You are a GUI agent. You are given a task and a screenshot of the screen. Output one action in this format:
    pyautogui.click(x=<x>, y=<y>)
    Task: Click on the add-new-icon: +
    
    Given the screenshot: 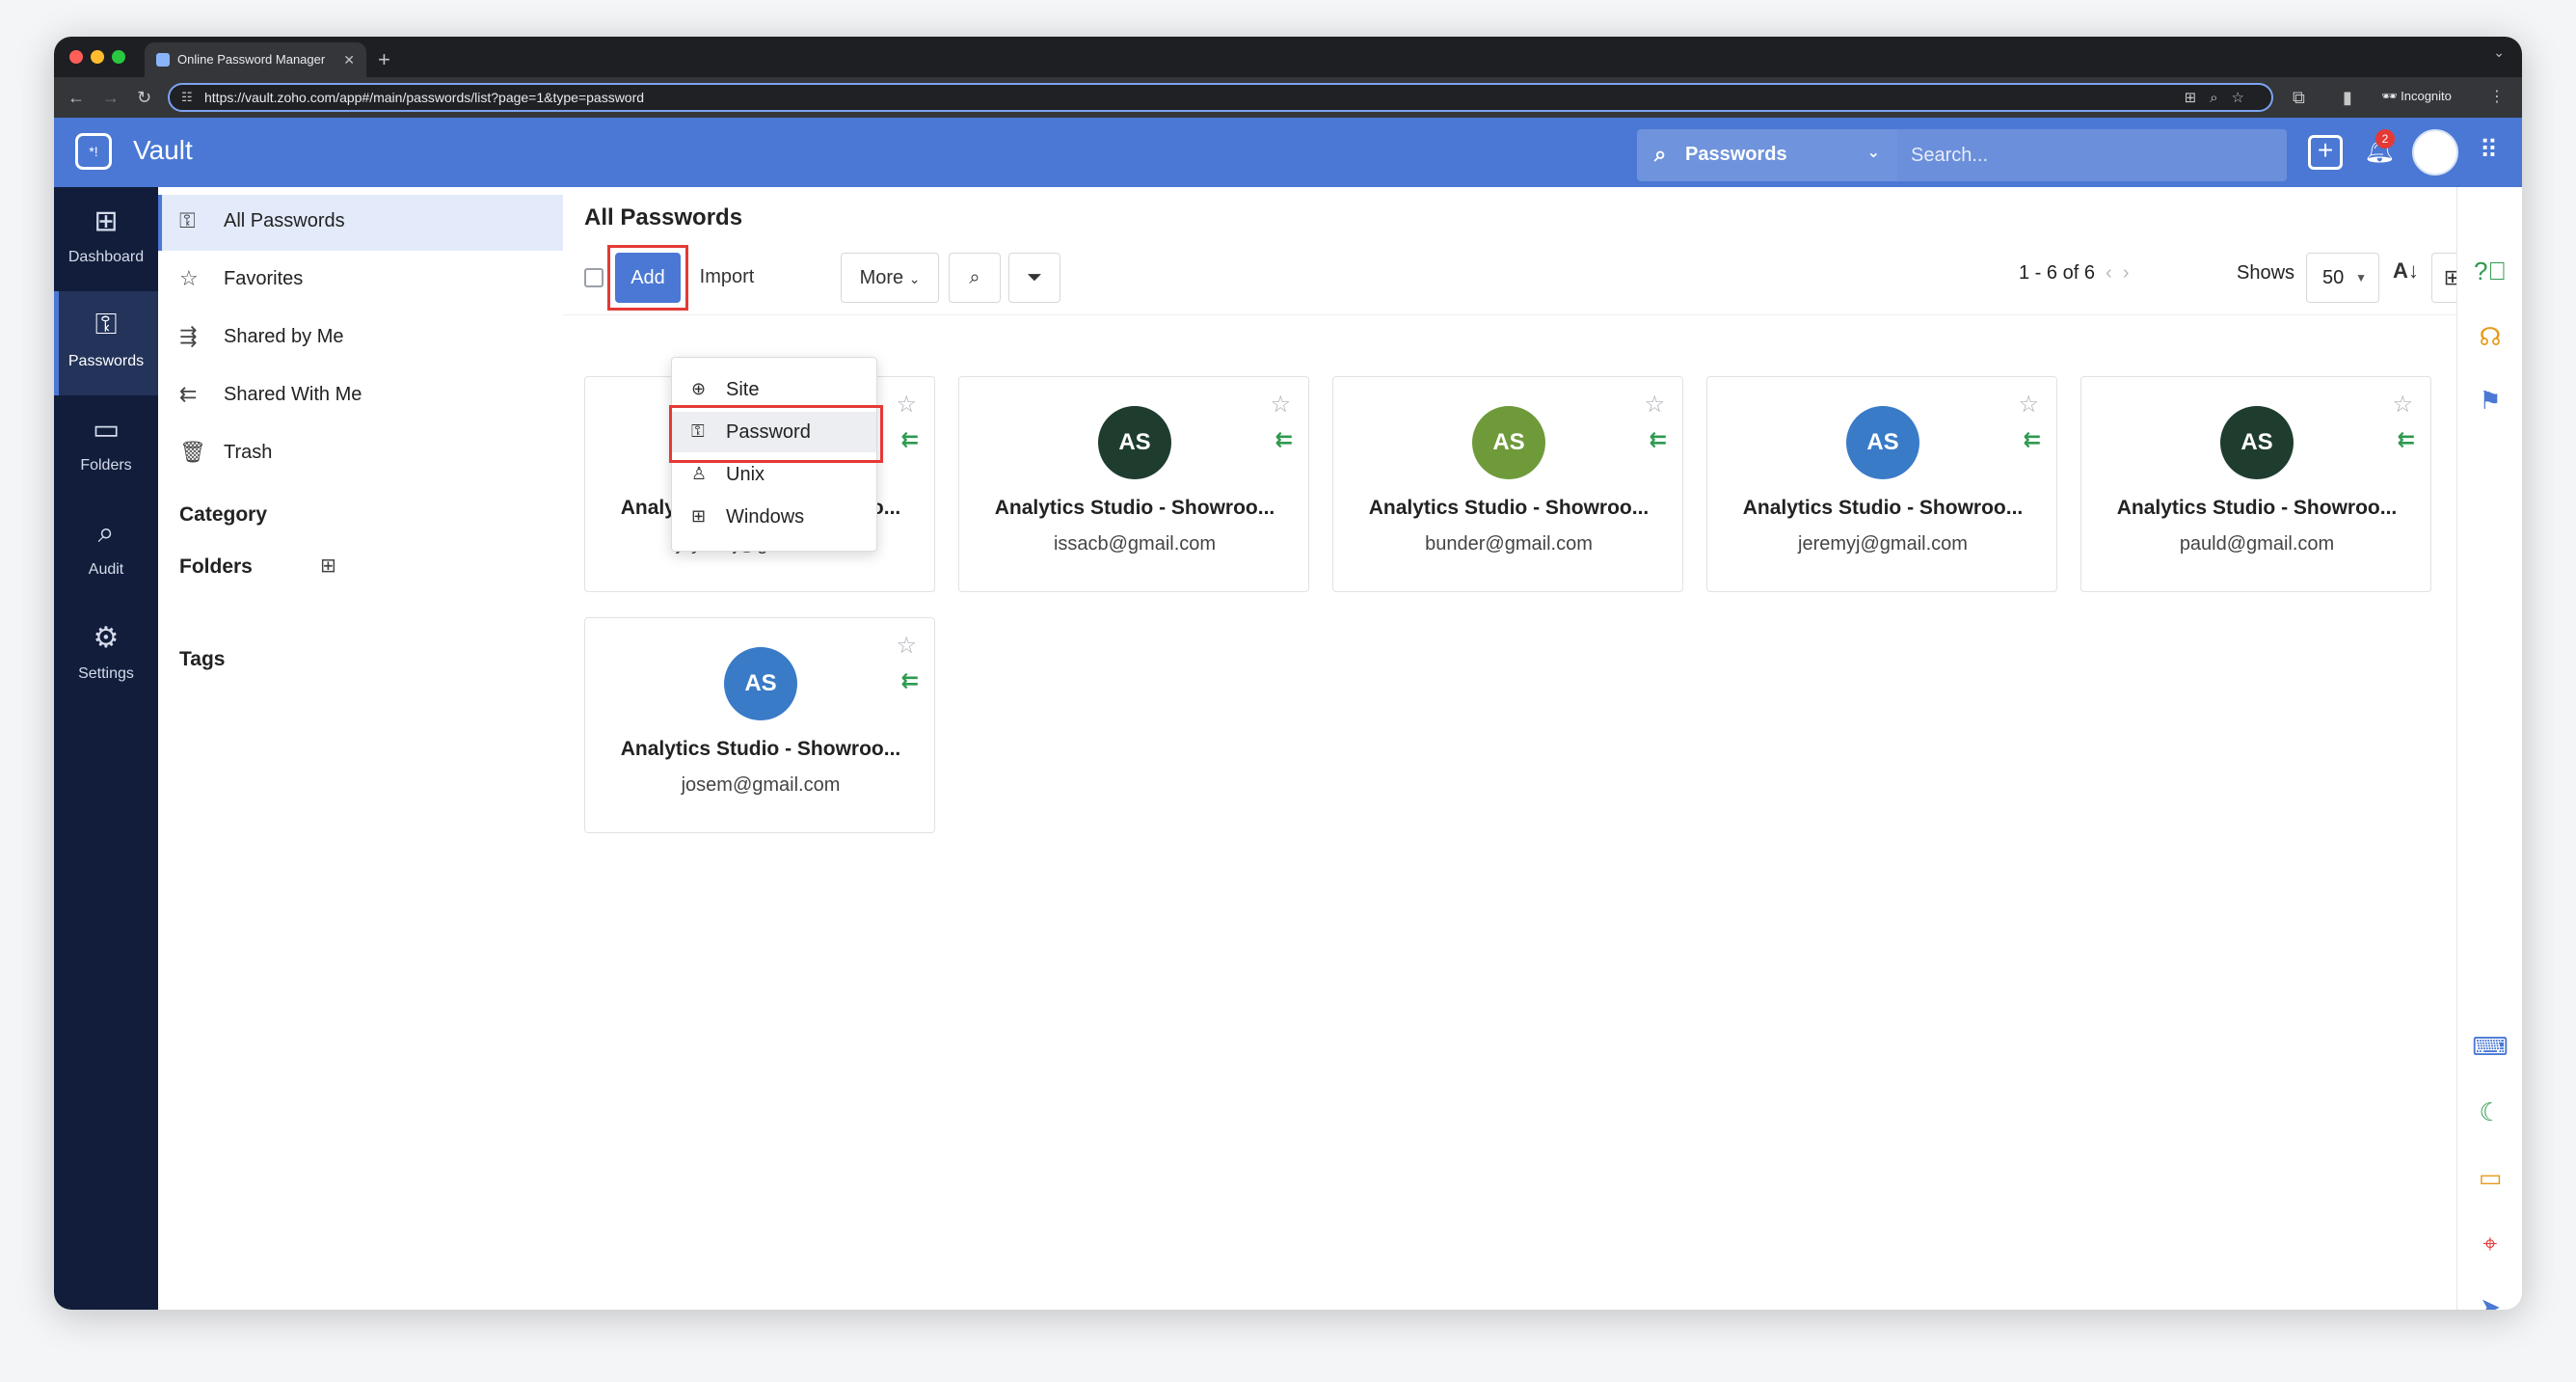 What is the action you would take?
    pyautogui.click(x=2325, y=152)
    